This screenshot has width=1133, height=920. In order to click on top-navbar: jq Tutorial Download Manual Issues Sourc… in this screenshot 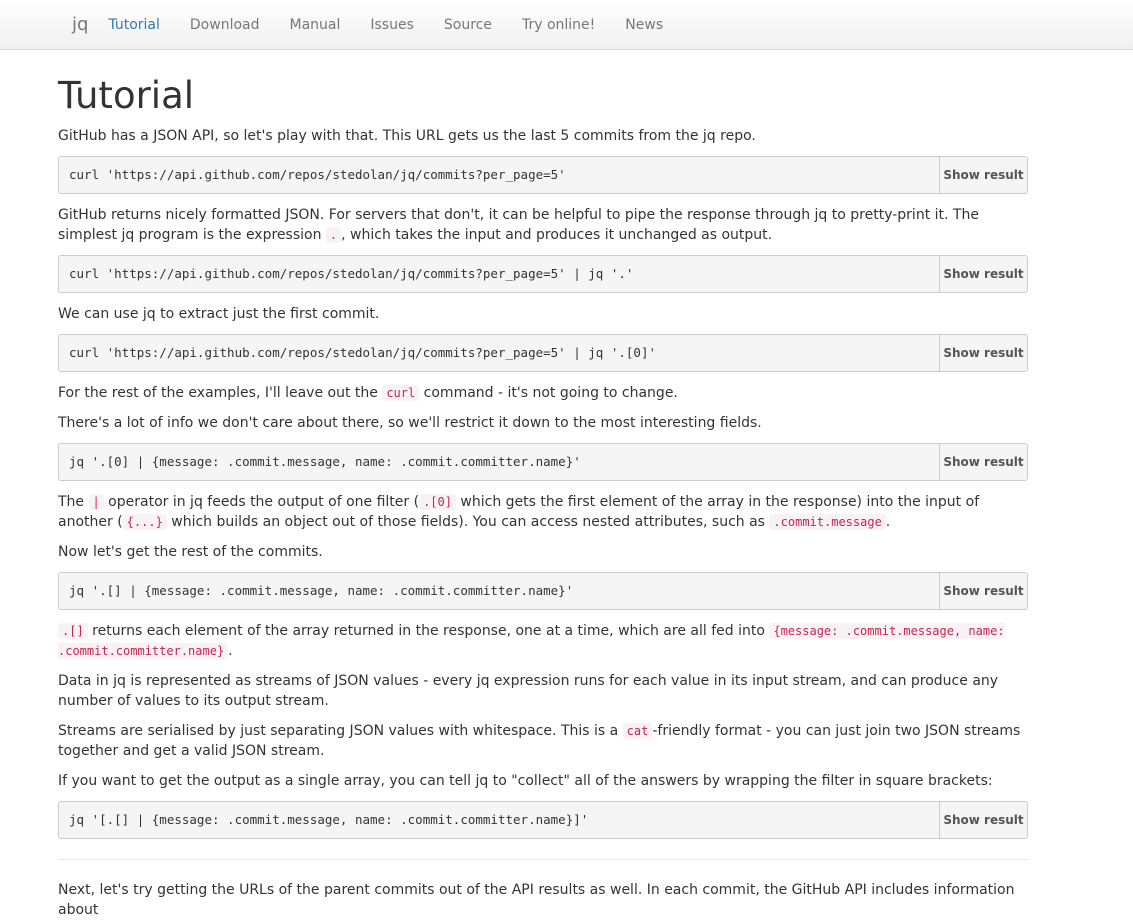, I will do `click(566, 25)`.